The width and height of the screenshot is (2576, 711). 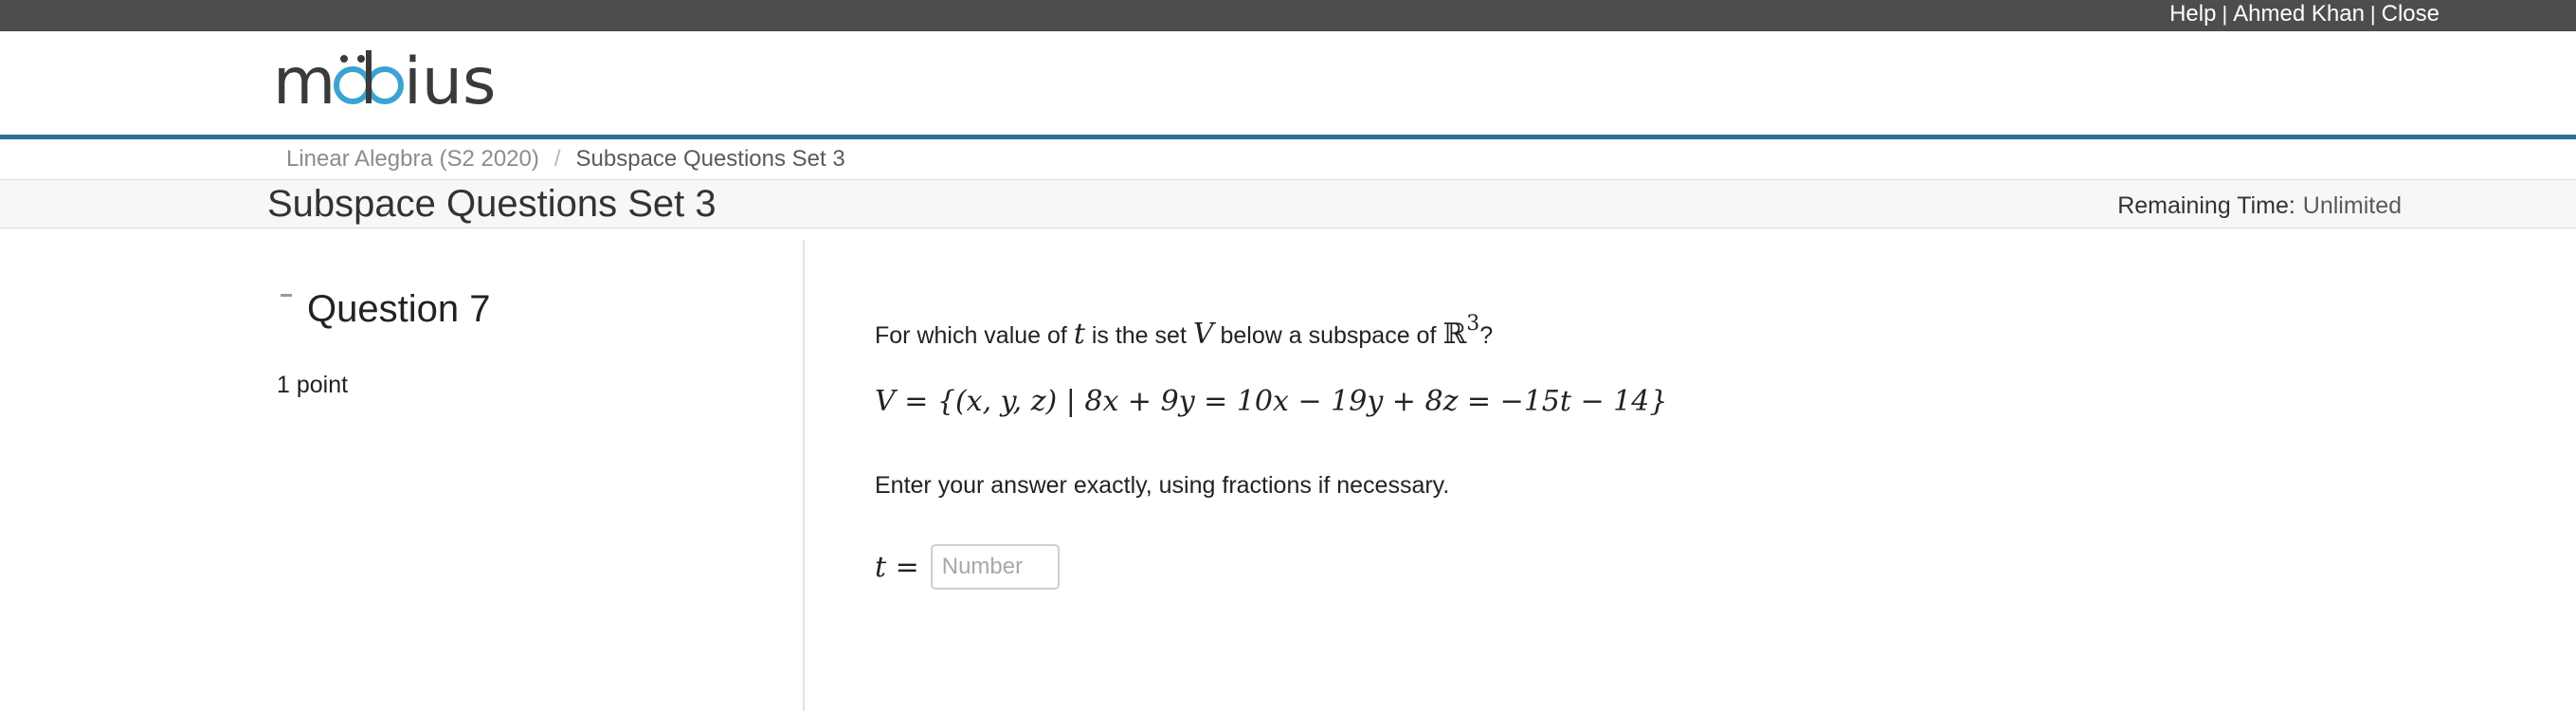 I want to click on svg-text: ius, so click(x=450, y=83).